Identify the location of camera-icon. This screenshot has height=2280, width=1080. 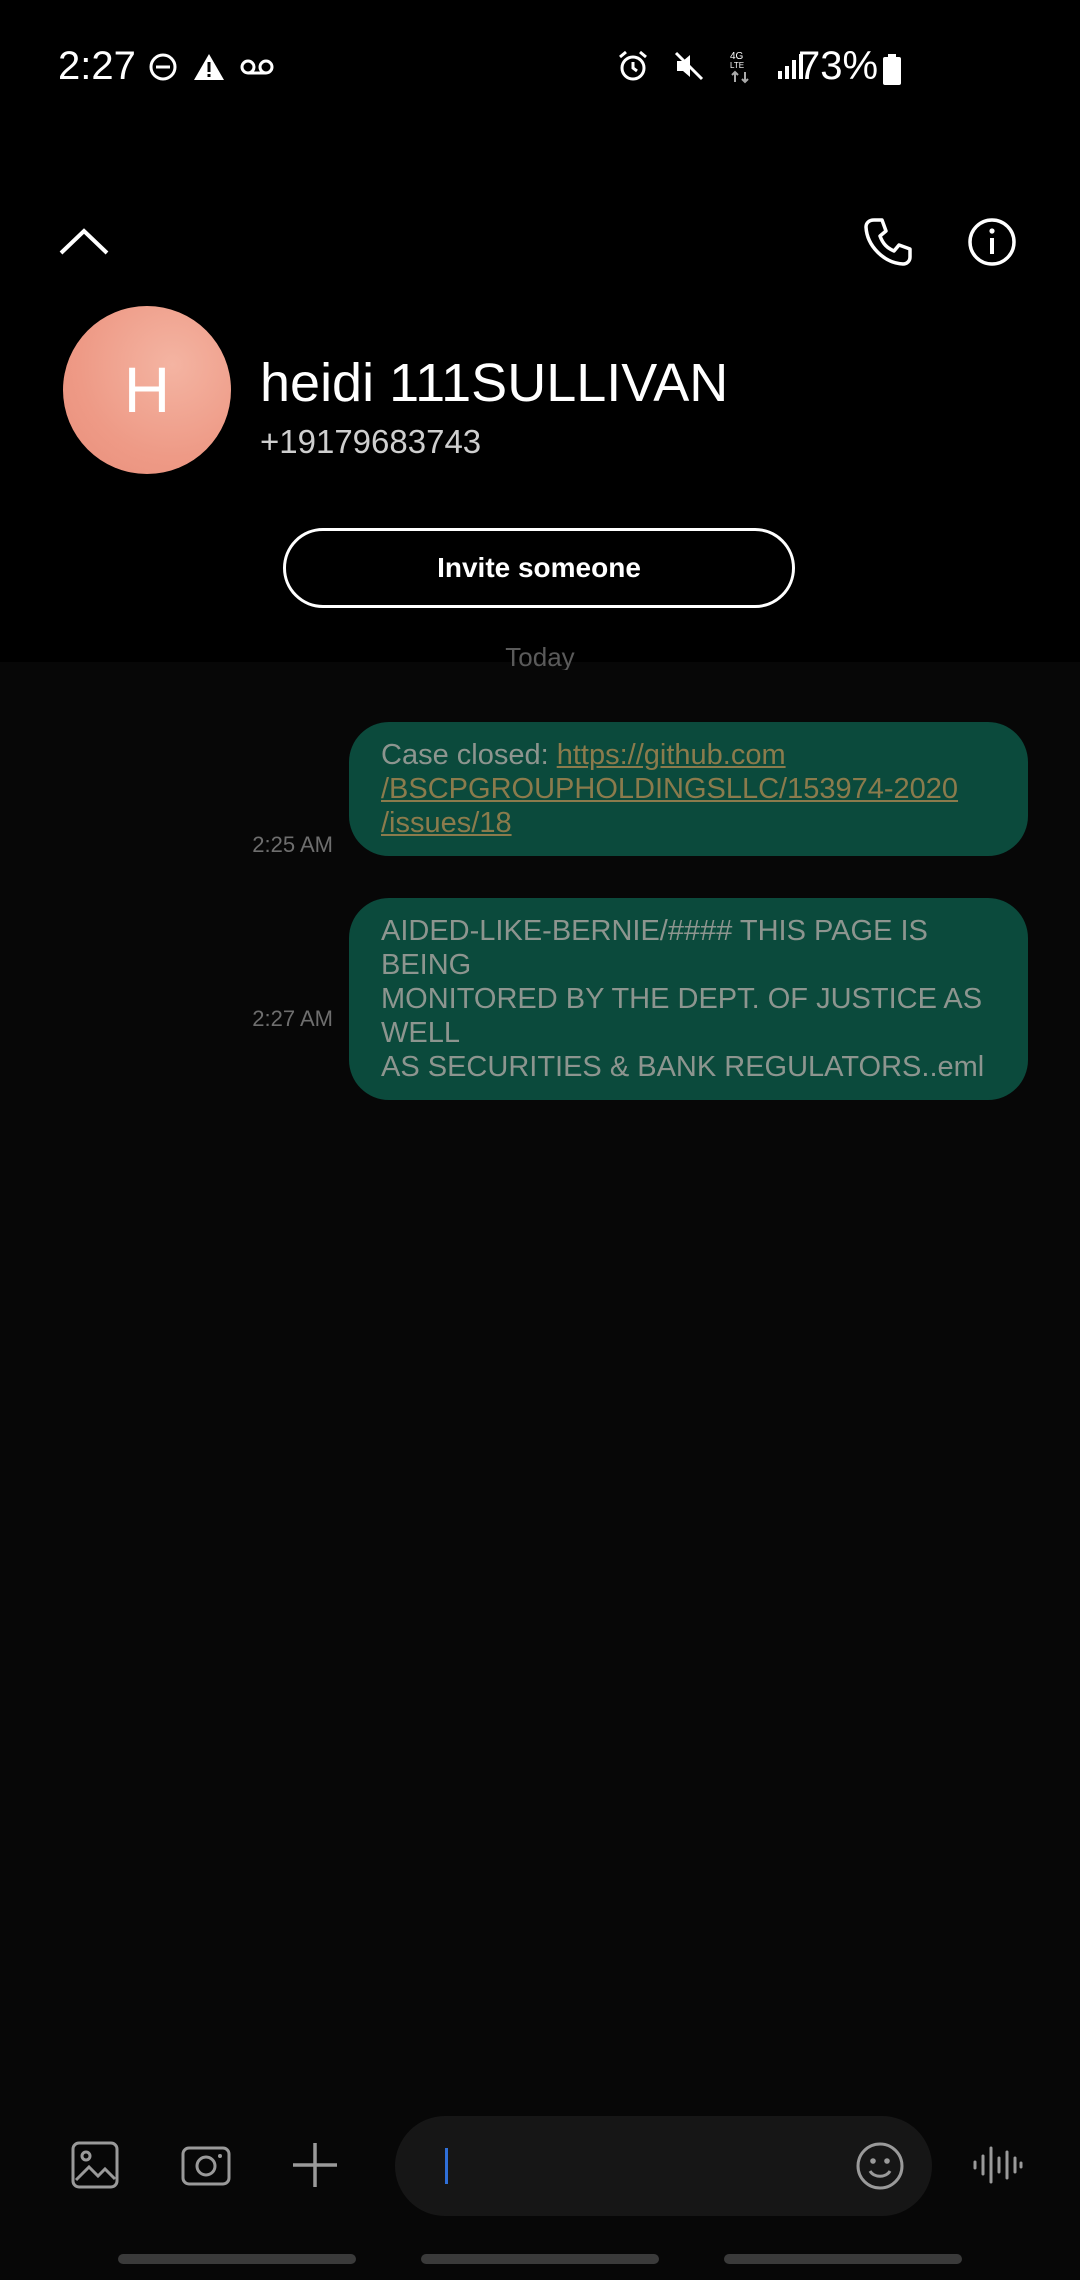
(206, 2166).